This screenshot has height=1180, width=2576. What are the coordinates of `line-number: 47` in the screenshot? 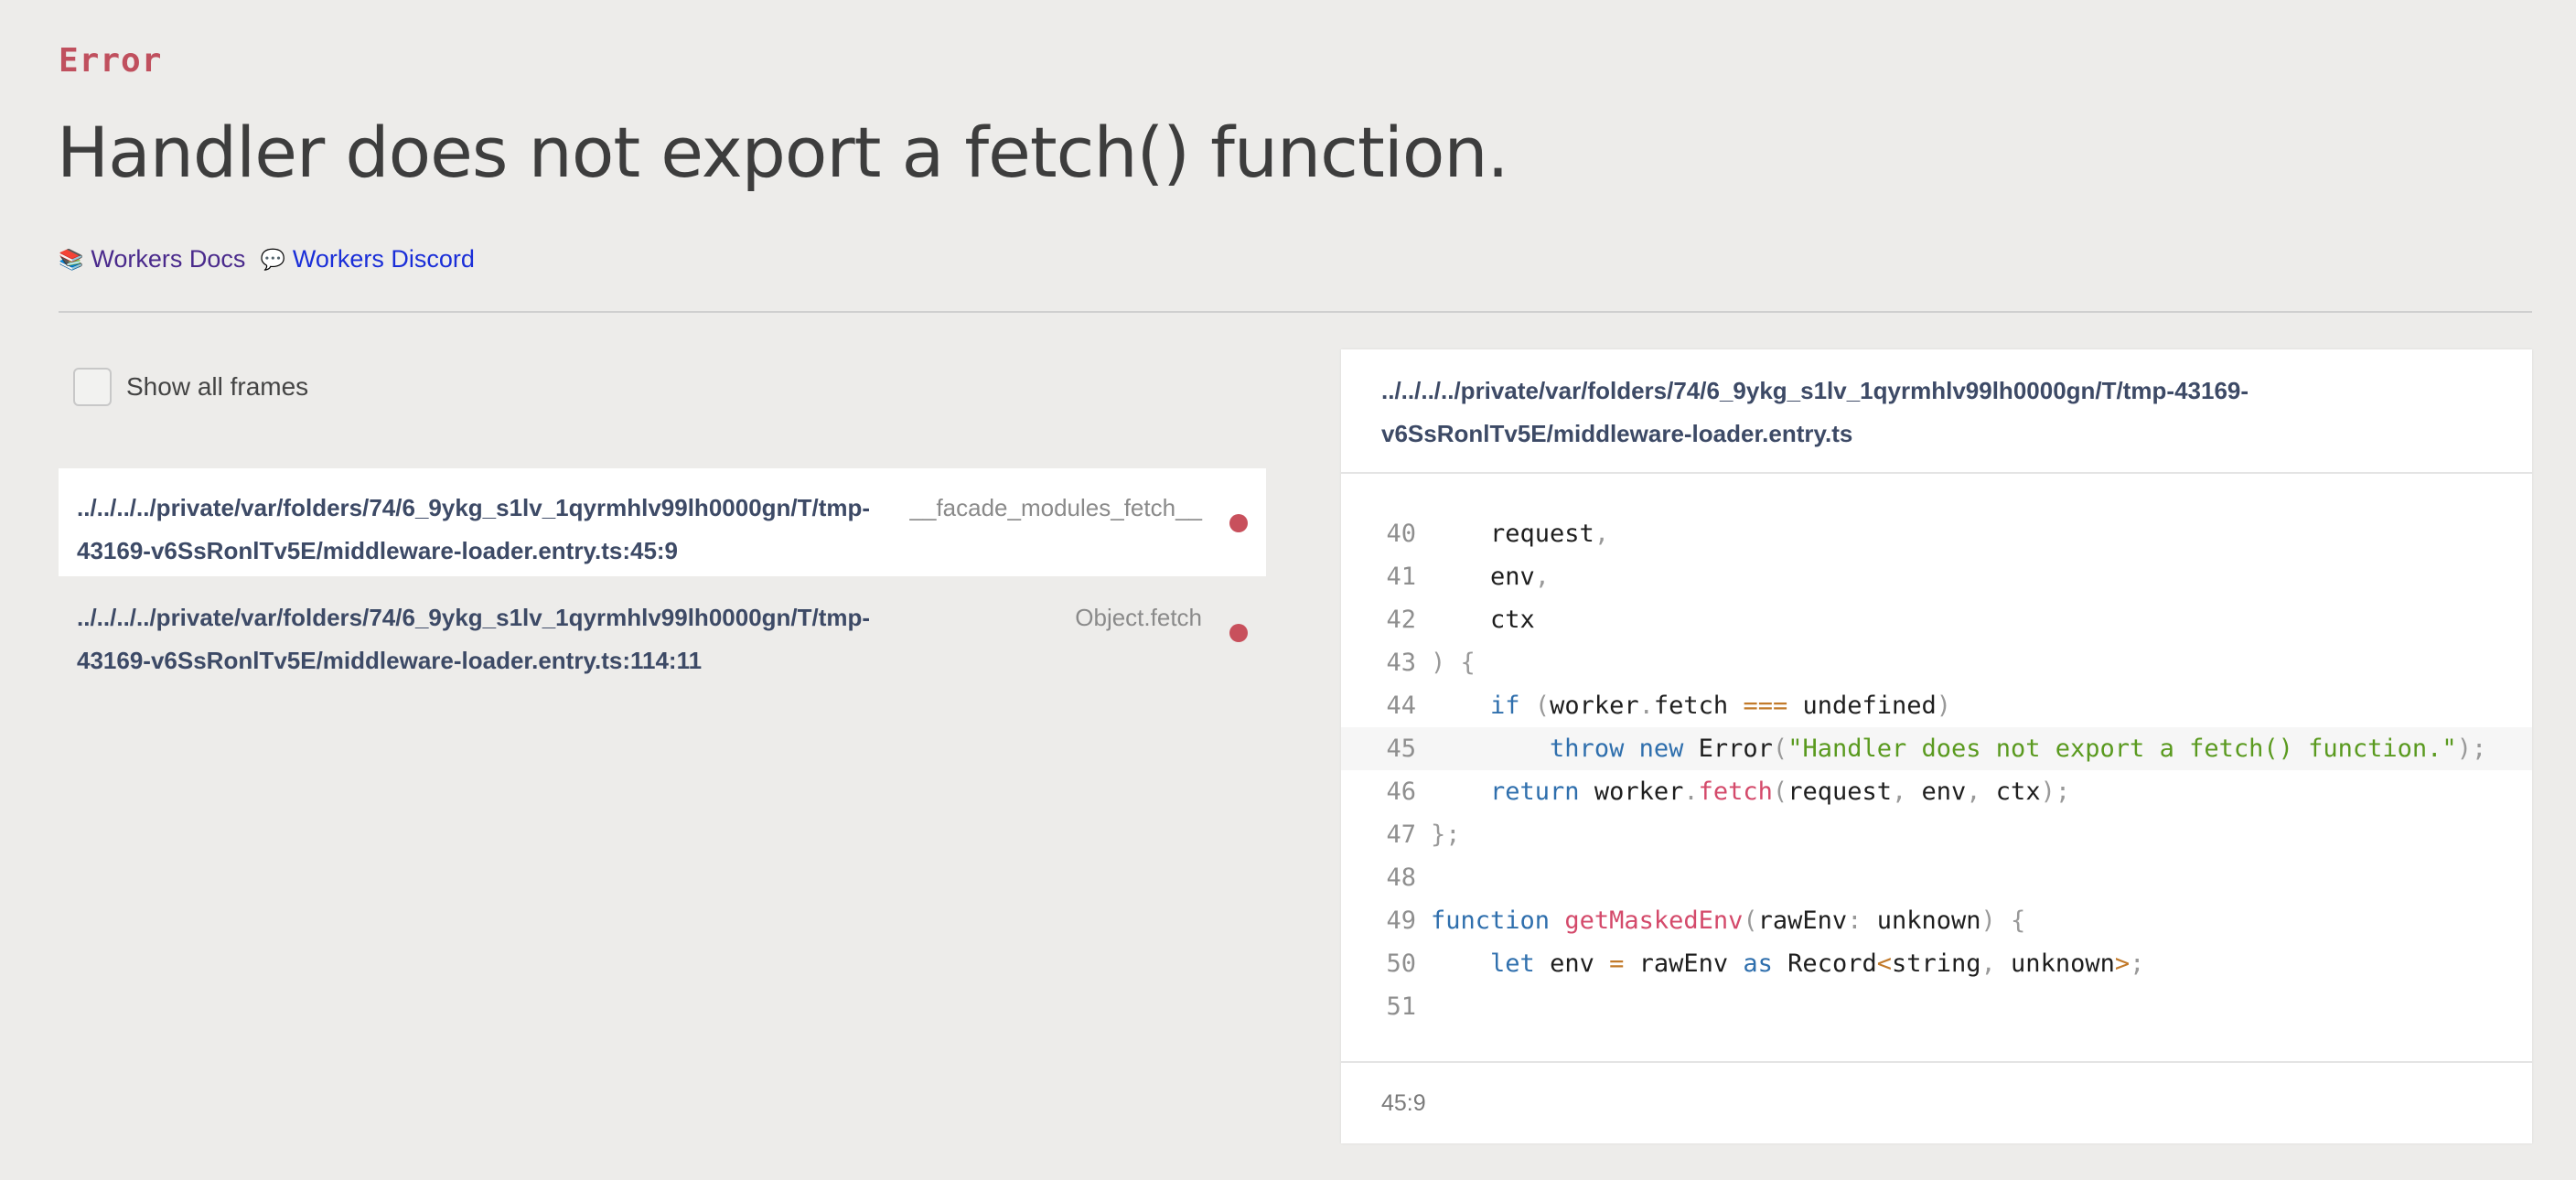 It's located at (1401, 835).